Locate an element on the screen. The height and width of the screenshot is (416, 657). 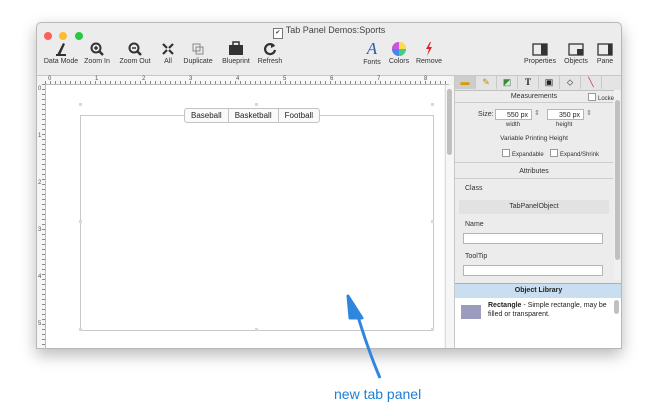
annotation-label: new tab panel is located at coordinates (378, 394).